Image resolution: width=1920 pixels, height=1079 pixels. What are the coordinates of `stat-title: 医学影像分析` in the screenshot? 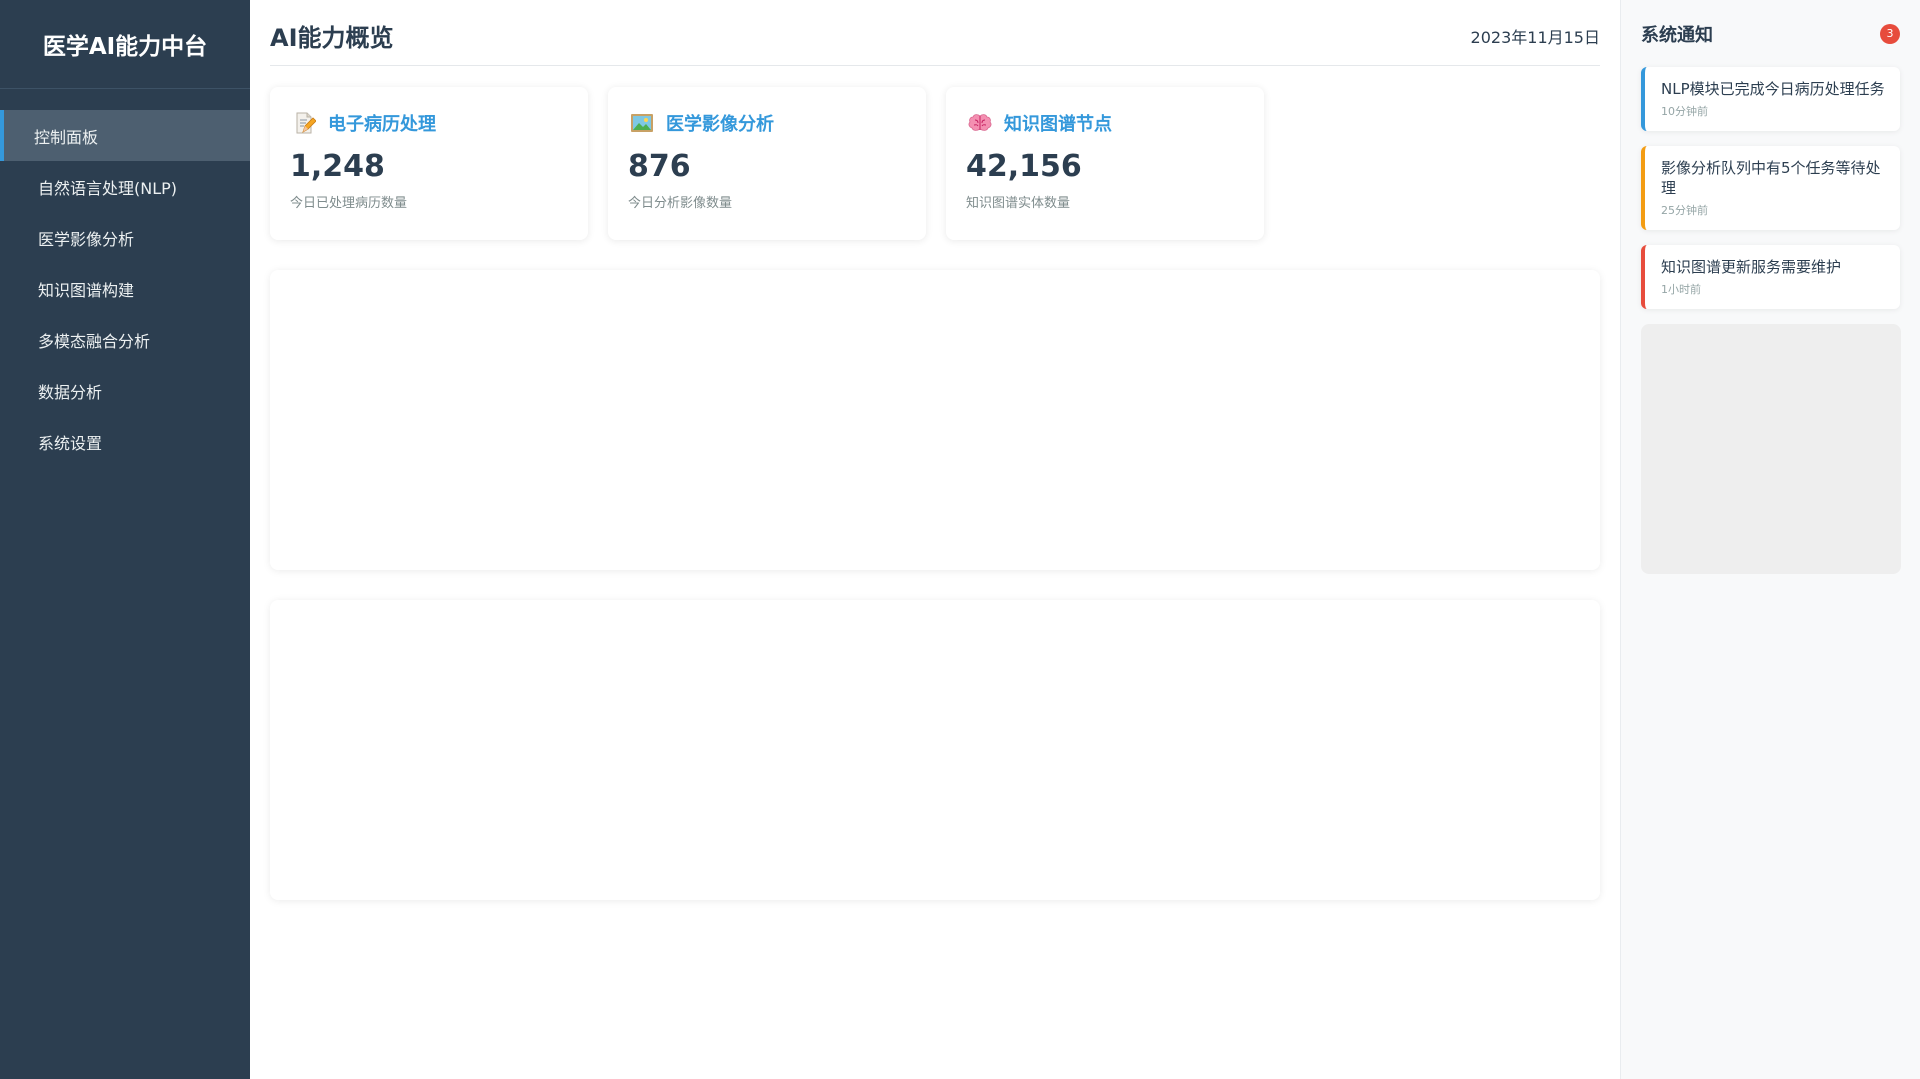 It's located at (720, 124).